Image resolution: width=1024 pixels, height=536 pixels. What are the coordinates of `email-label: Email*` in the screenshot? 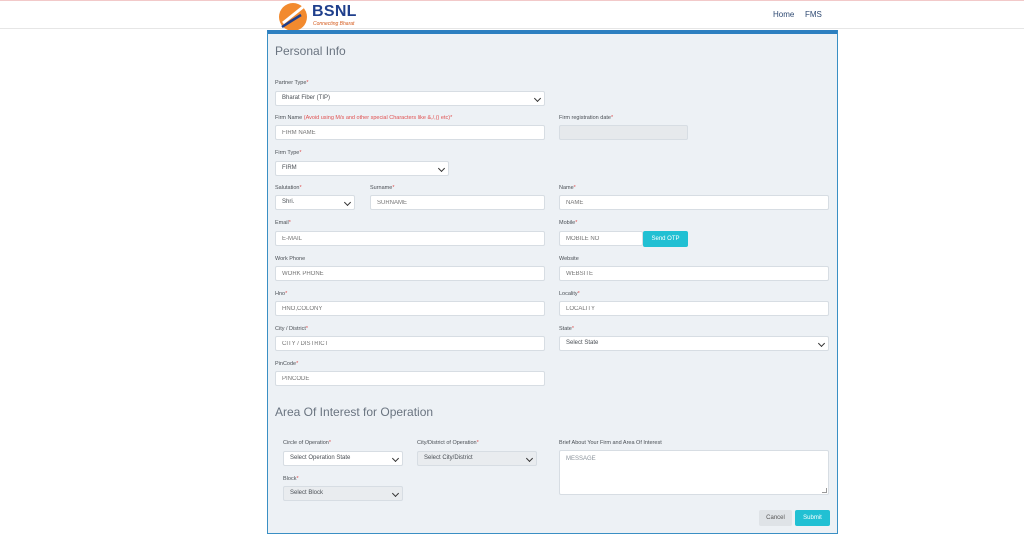 It's located at (283, 223).